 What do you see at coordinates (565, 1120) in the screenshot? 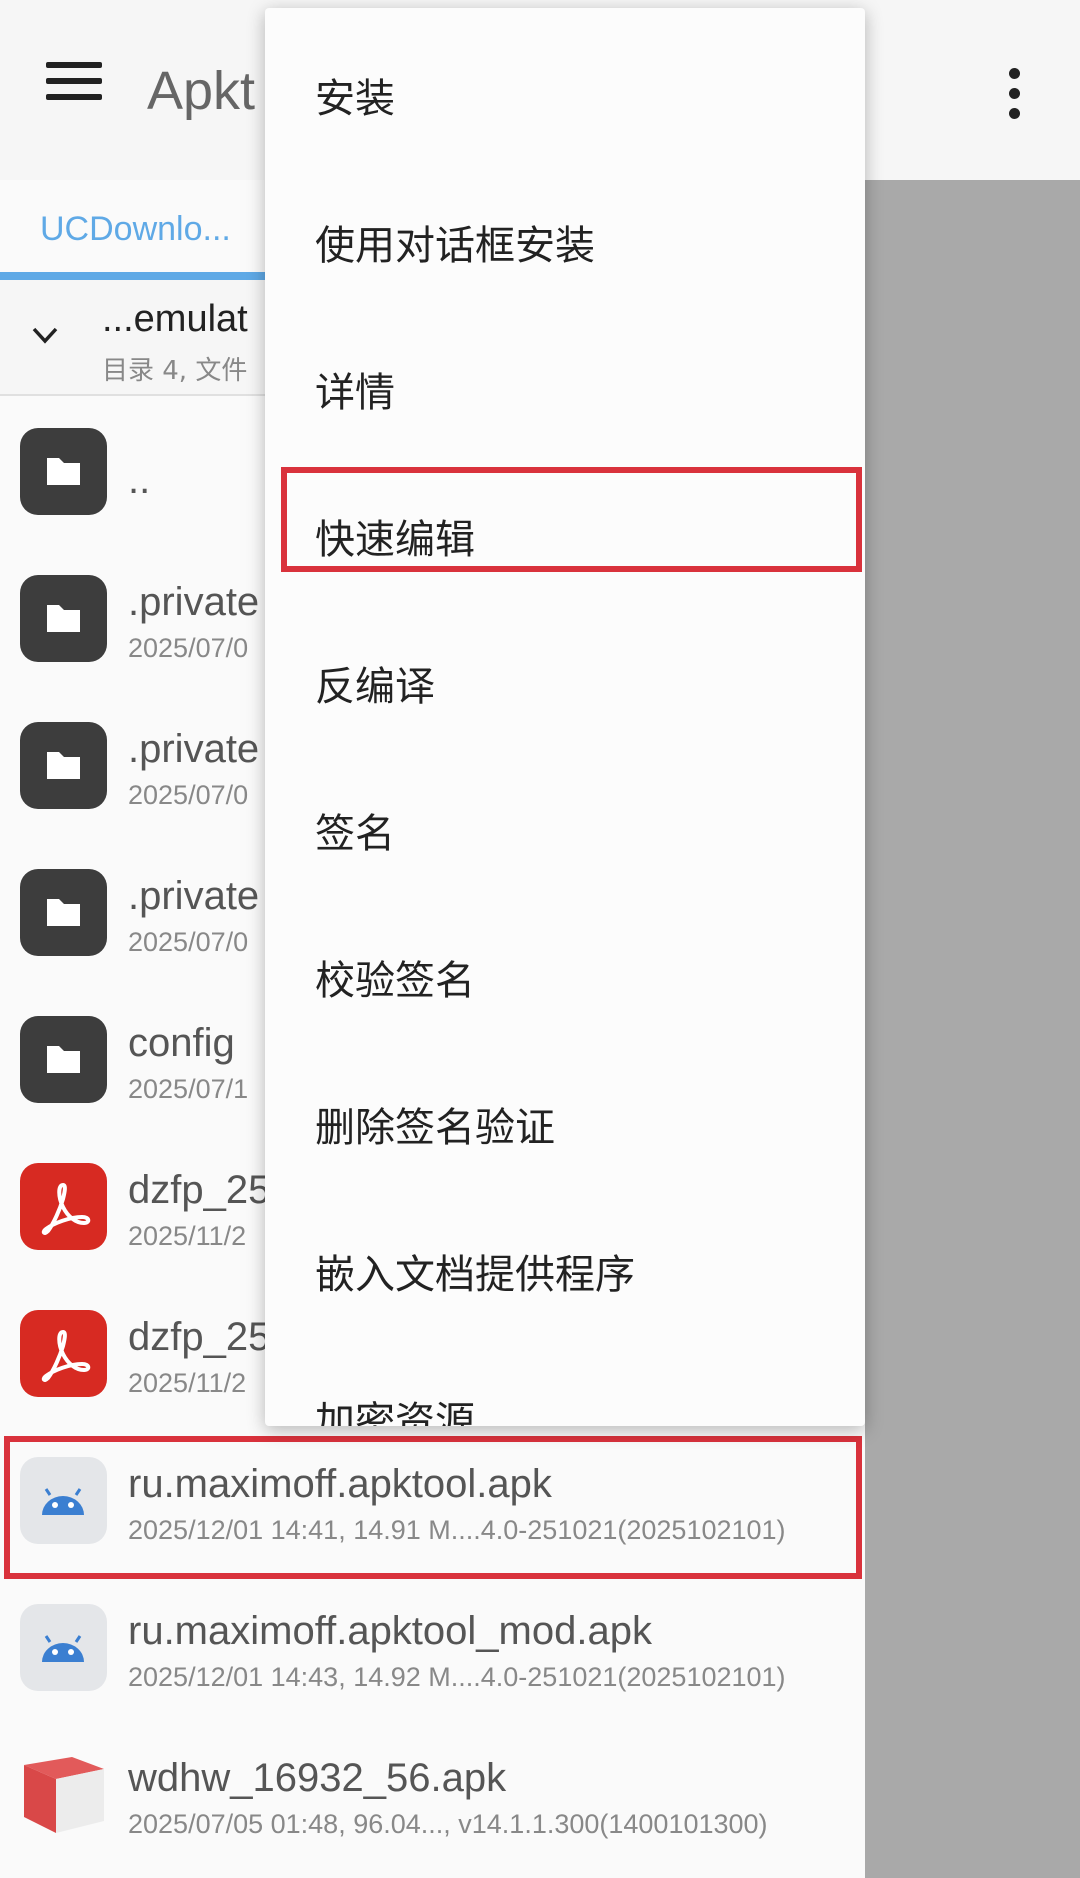
I see `menu-item-remove-signature-verification: 删除签名验证` at bounding box center [565, 1120].